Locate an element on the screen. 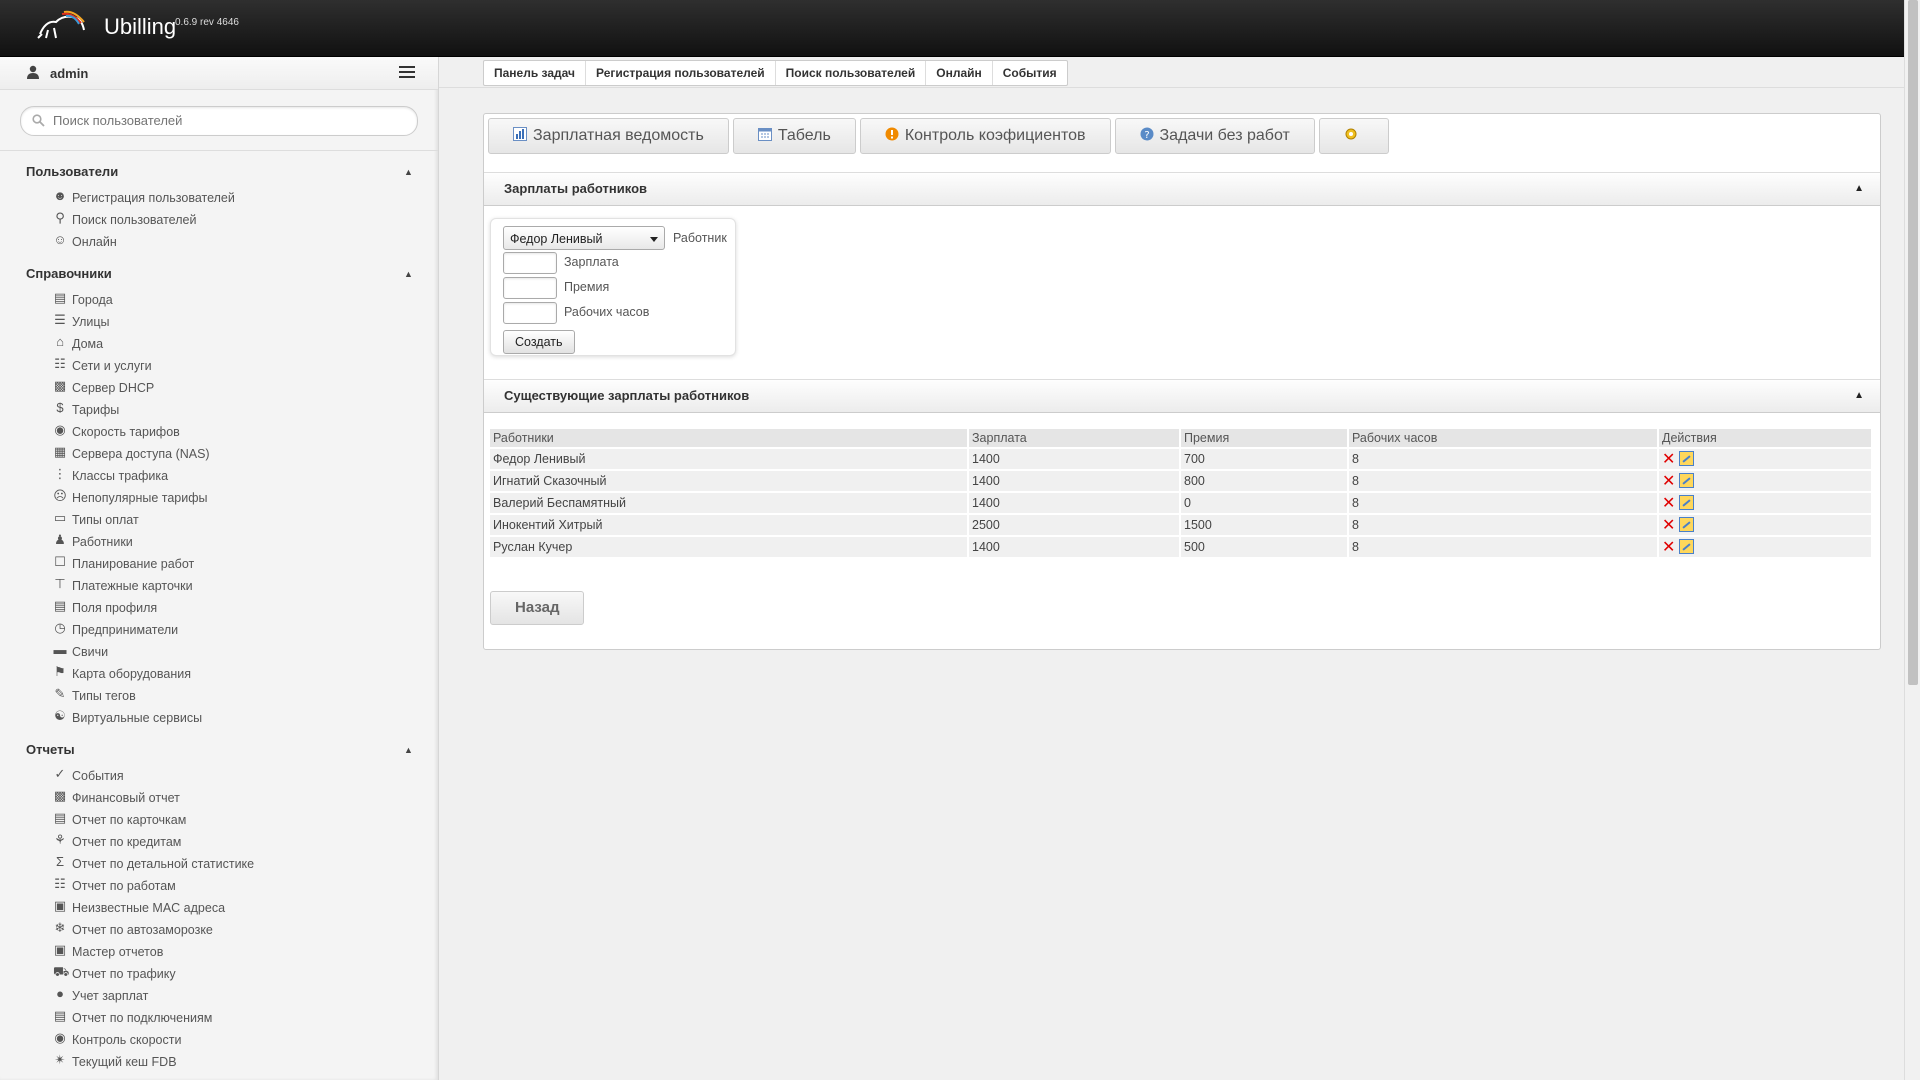  sidebar-item-speed-control: ◉ Контроль скорости is located at coordinates (219, 1040).